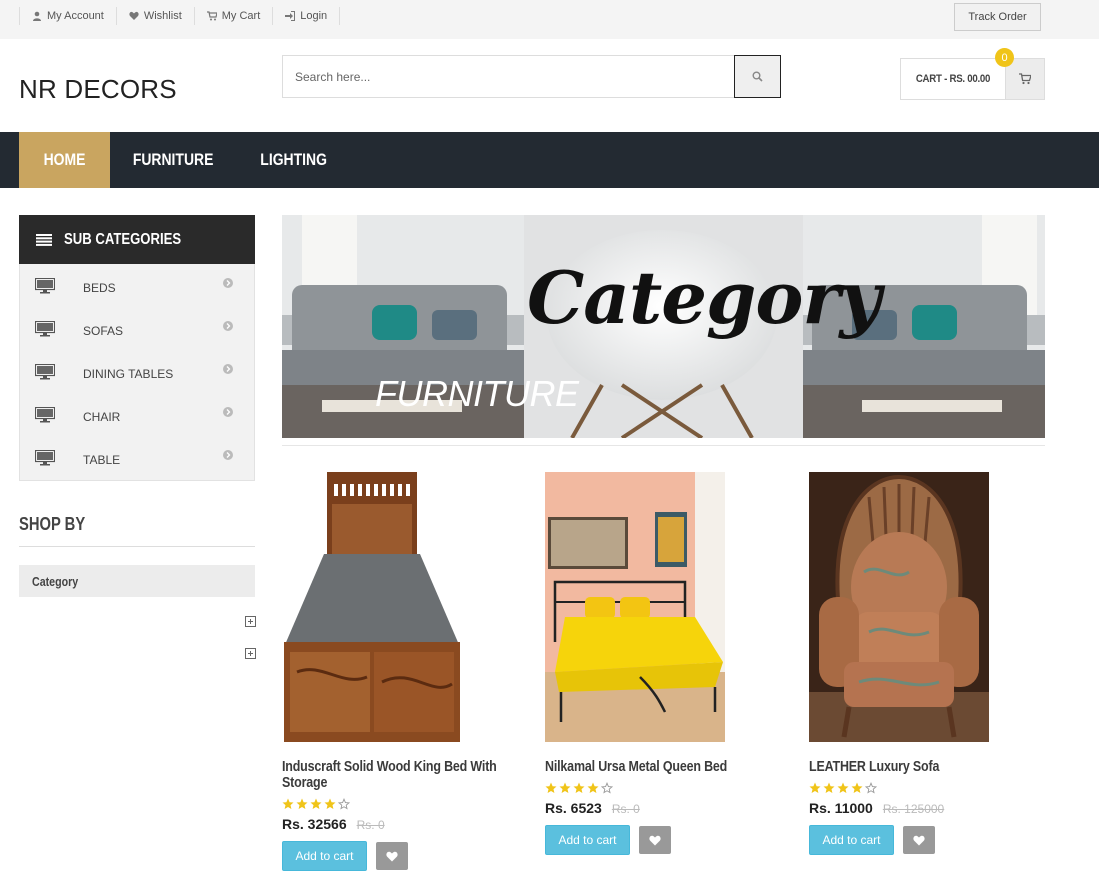 The height and width of the screenshot is (888, 1099). What do you see at coordinates (241, 16) in the screenshot?
I see `my-cart-label: My Cart` at bounding box center [241, 16].